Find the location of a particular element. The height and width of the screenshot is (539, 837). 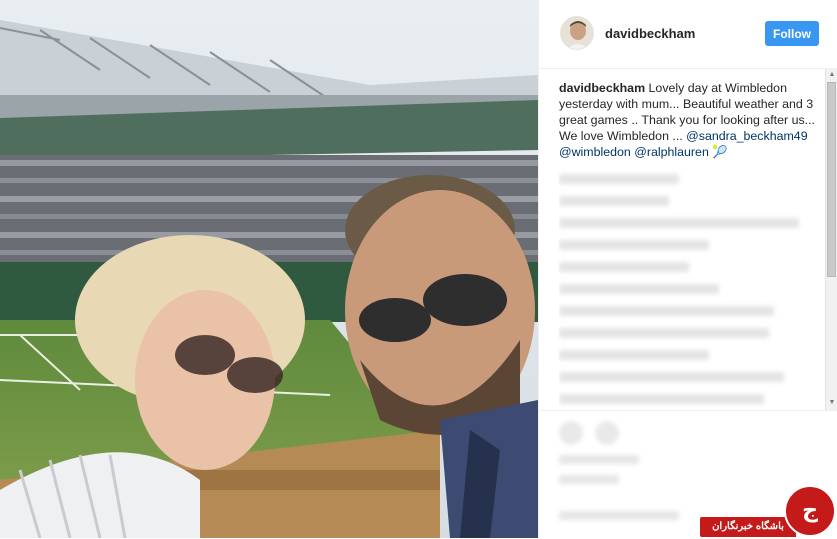

scroll-thumb is located at coordinates (831, 179).